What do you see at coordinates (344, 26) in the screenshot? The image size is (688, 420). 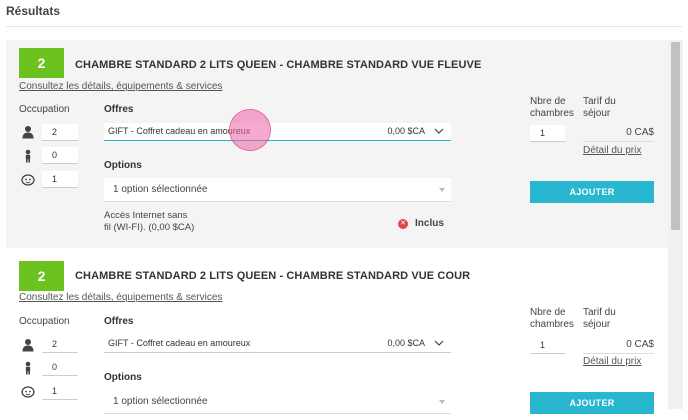 I see `title-divider` at bounding box center [344, 26].